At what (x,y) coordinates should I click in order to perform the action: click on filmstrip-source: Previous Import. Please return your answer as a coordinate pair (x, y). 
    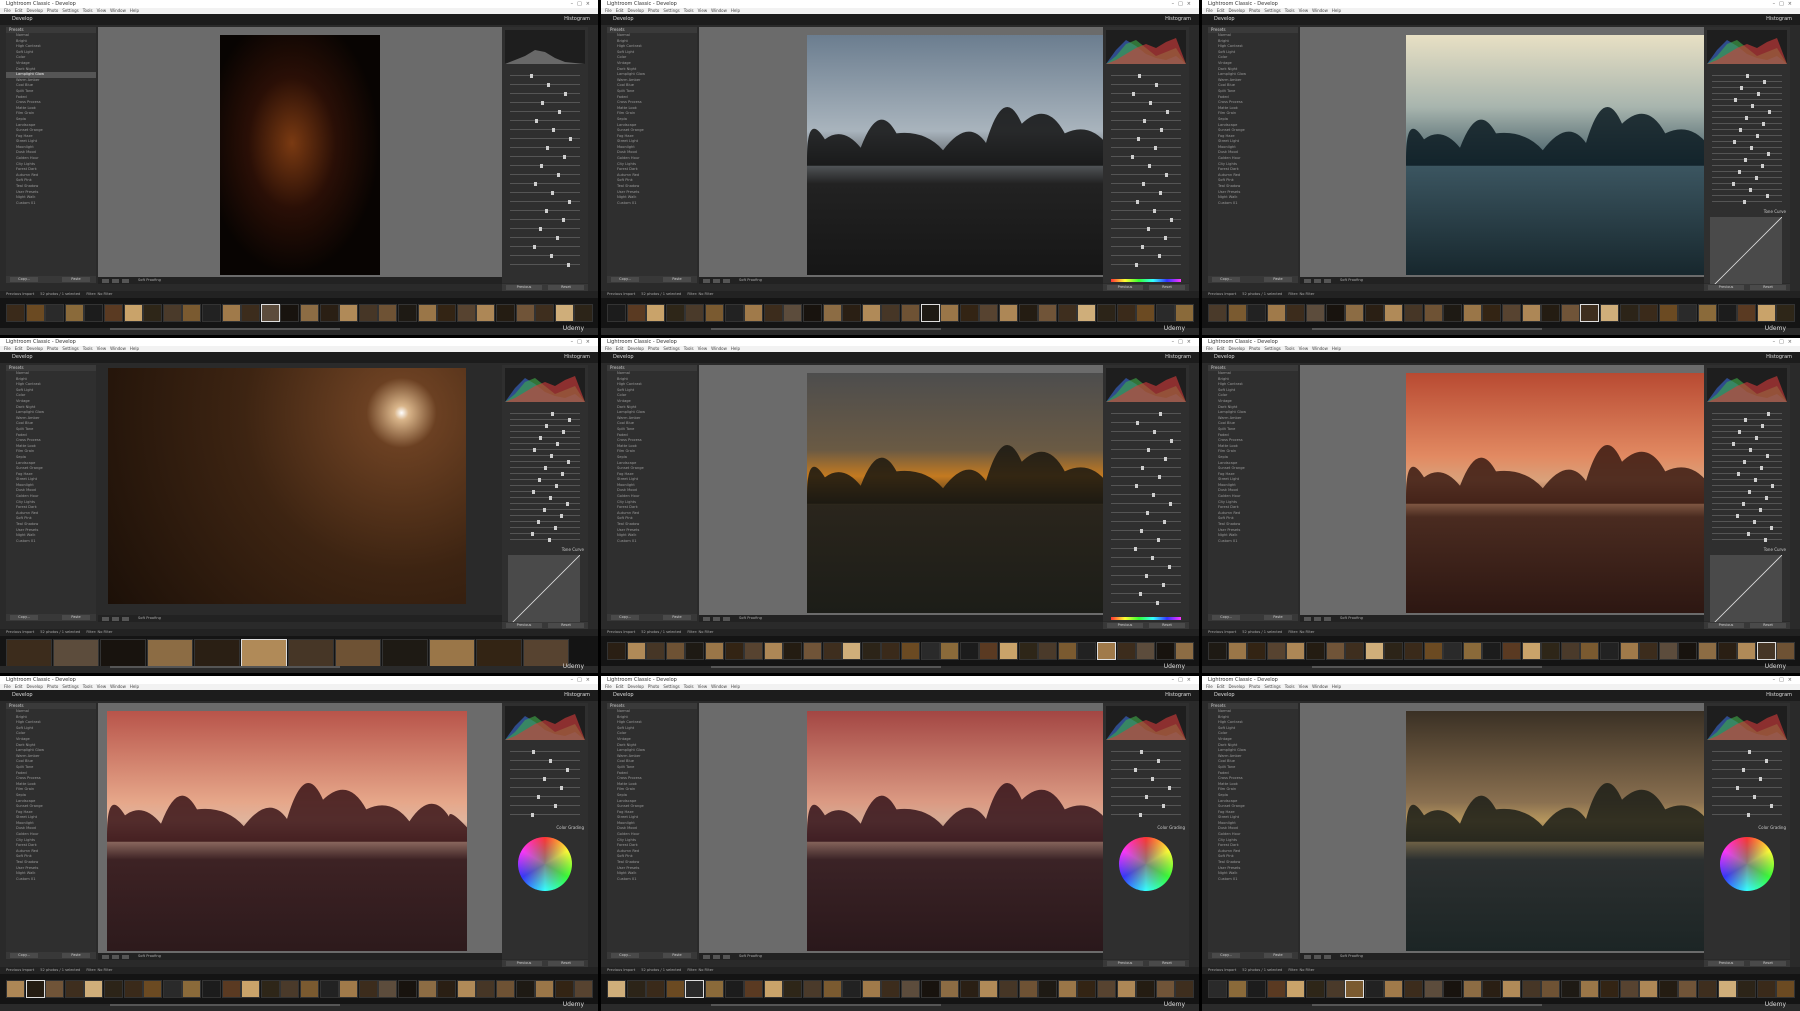
    Looking at the image, I should click on (20, 294).